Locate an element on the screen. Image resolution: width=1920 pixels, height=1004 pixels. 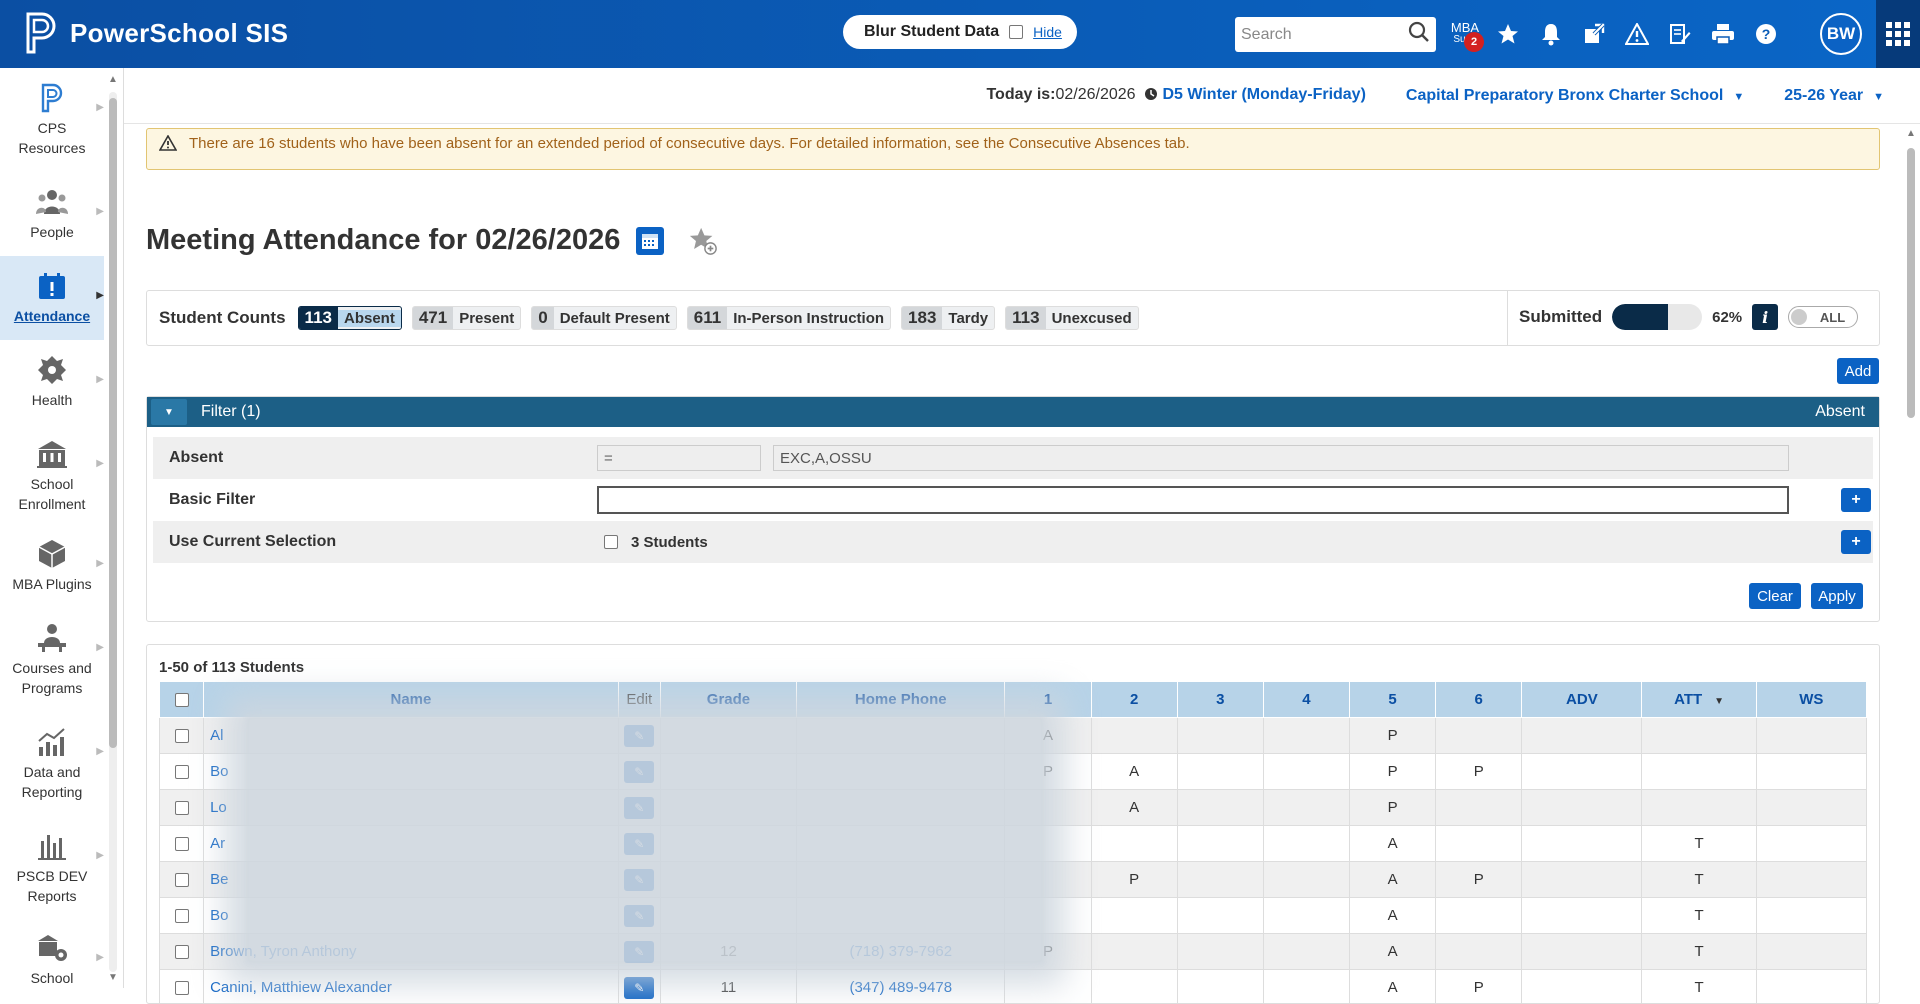
count-chip-absent: 113Absent is located at coordinates (350, 318).